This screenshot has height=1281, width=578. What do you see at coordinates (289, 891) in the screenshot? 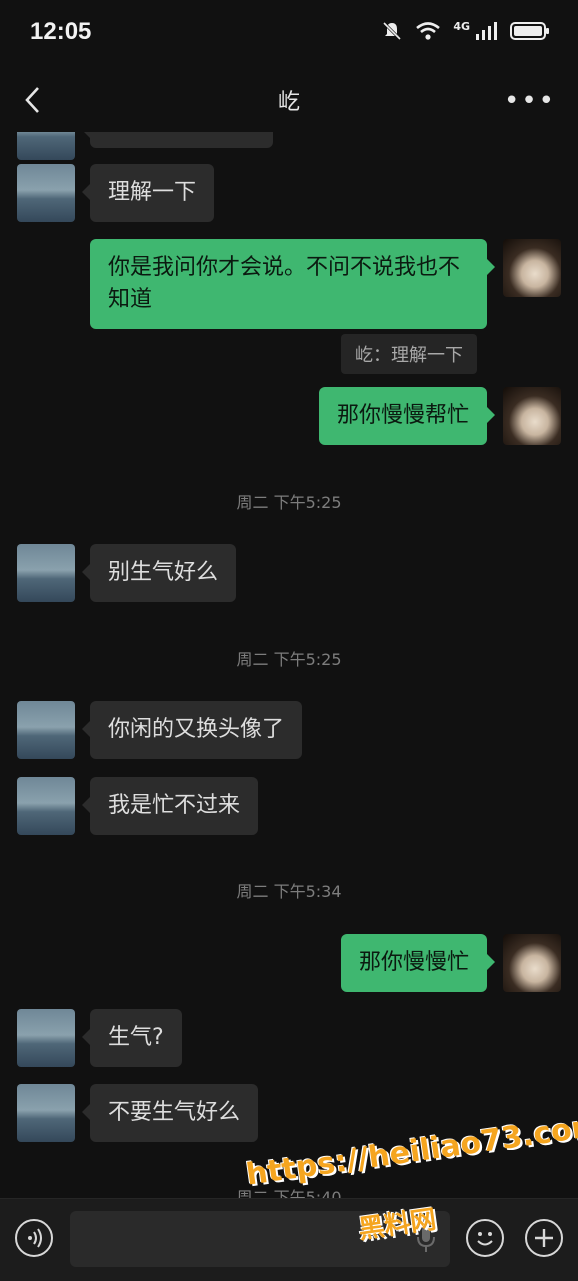
I see `timestamp: 周二 下午5:34` at bounding box center [289, 891].